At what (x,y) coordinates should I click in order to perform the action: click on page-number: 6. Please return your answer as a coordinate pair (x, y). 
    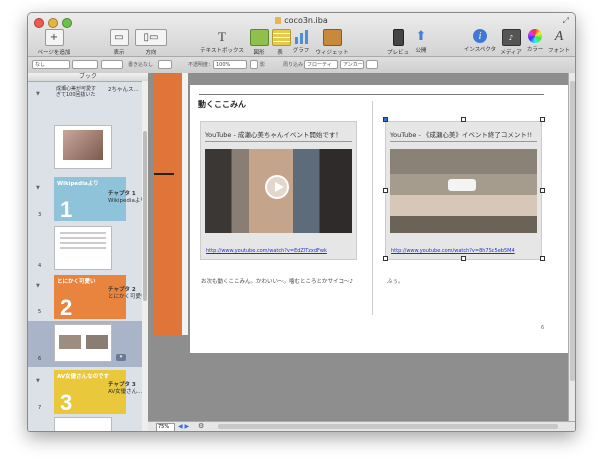
    Looking at the image, I should click on (543, 328).